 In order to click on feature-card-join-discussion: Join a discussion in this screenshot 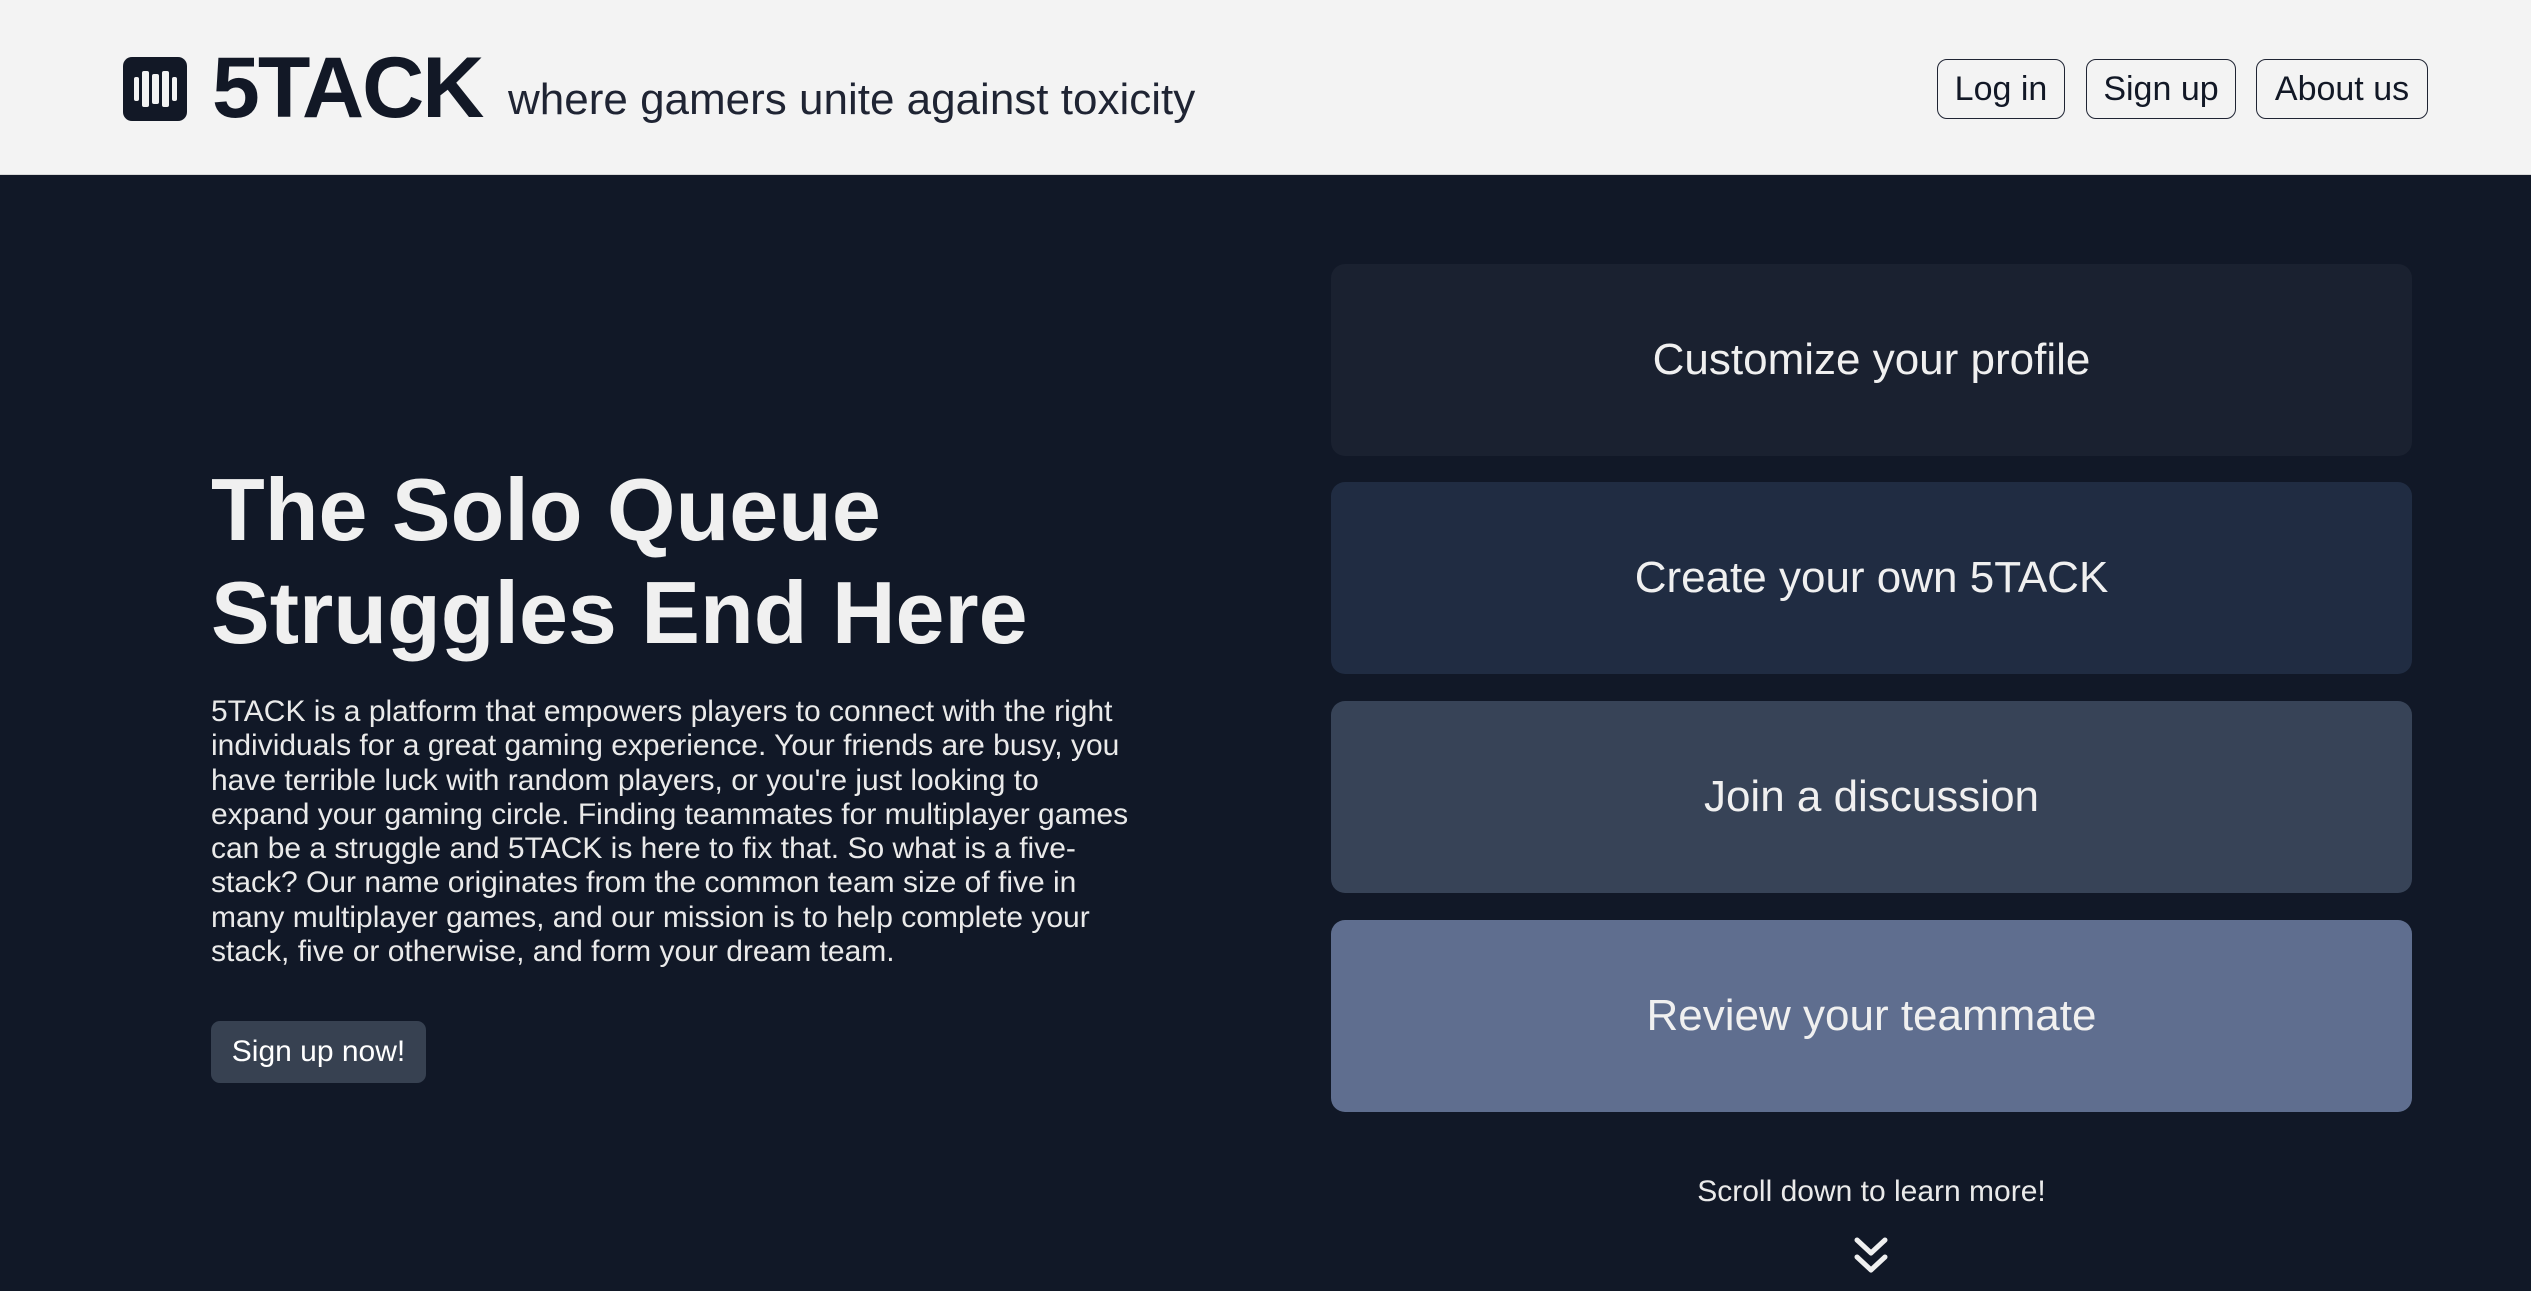, I will do `click(1871, 797)`.